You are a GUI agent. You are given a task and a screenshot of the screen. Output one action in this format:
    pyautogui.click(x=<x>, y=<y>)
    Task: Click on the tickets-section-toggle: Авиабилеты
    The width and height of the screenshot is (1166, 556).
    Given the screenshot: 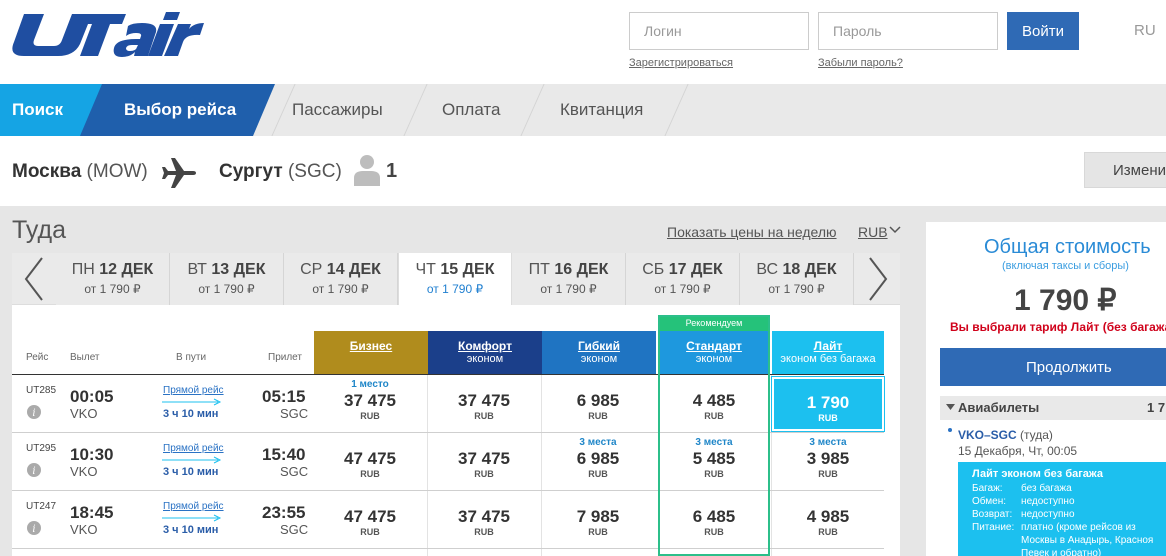 What is the action you would take?
    pyautogui.click(x=1053, y=408)
    